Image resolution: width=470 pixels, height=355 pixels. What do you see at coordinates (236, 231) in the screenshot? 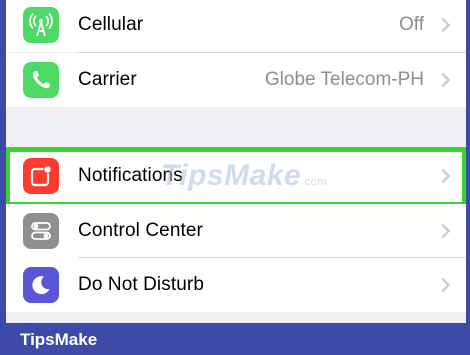
I see `settings-row-control-center: Control Center` at bounding box center [236, 231].